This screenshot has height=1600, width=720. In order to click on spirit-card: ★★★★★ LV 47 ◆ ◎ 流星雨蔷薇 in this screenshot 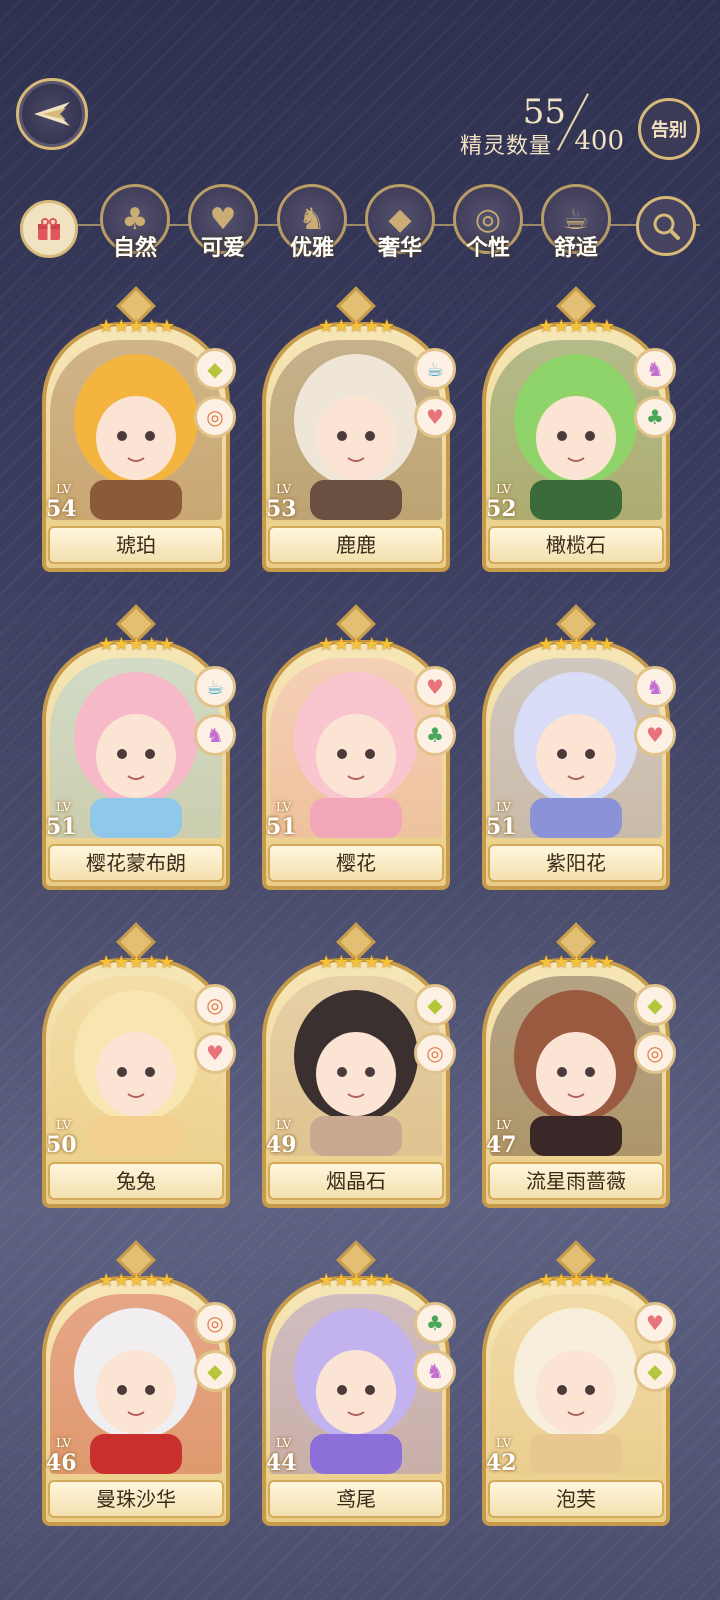, I will do `click(579, 1065)`.